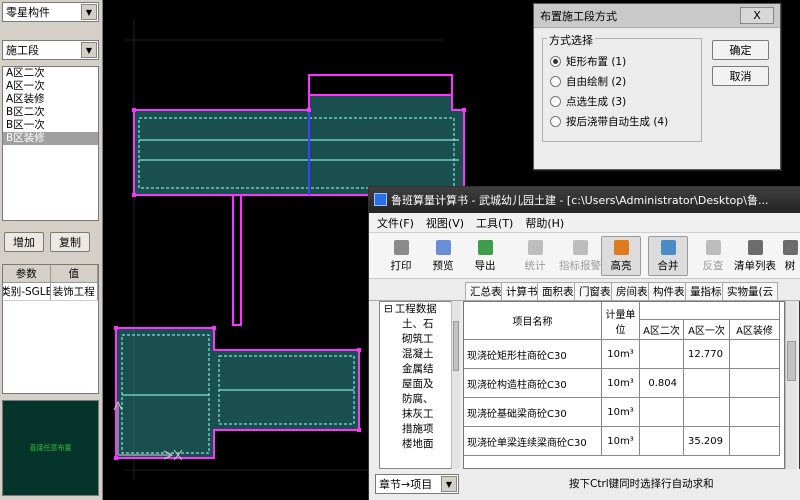 The width and height of the screenshot is (800, 500). Describe the element at coordinates (50, 125) in the screenshot. I see `phase-list-item: B区一次` at that location.